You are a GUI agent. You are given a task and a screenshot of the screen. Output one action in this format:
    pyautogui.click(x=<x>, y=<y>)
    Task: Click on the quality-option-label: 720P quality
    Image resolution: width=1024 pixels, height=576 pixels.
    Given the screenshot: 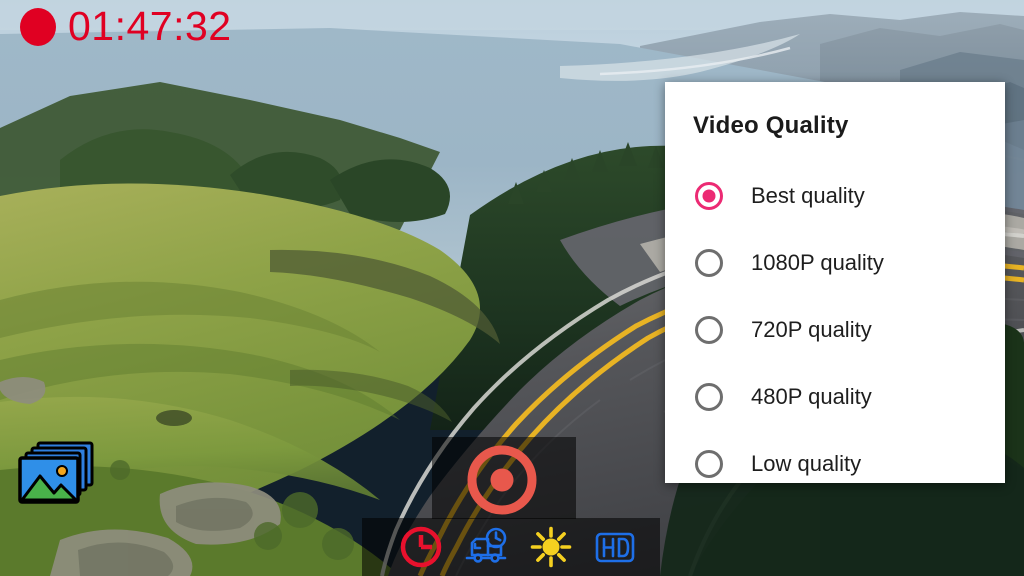 What is the action you would take?
    pyautogui.click(x=811, y=329)
    